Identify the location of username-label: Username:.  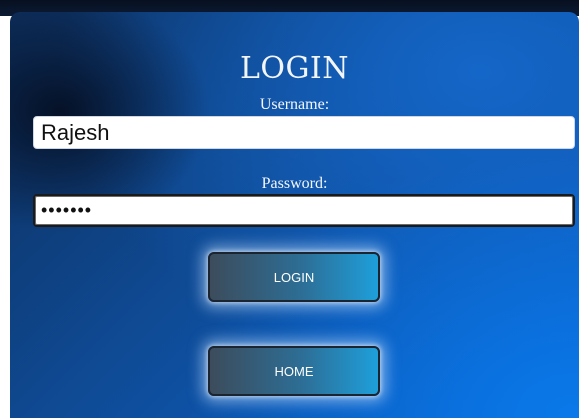
(294, 104).